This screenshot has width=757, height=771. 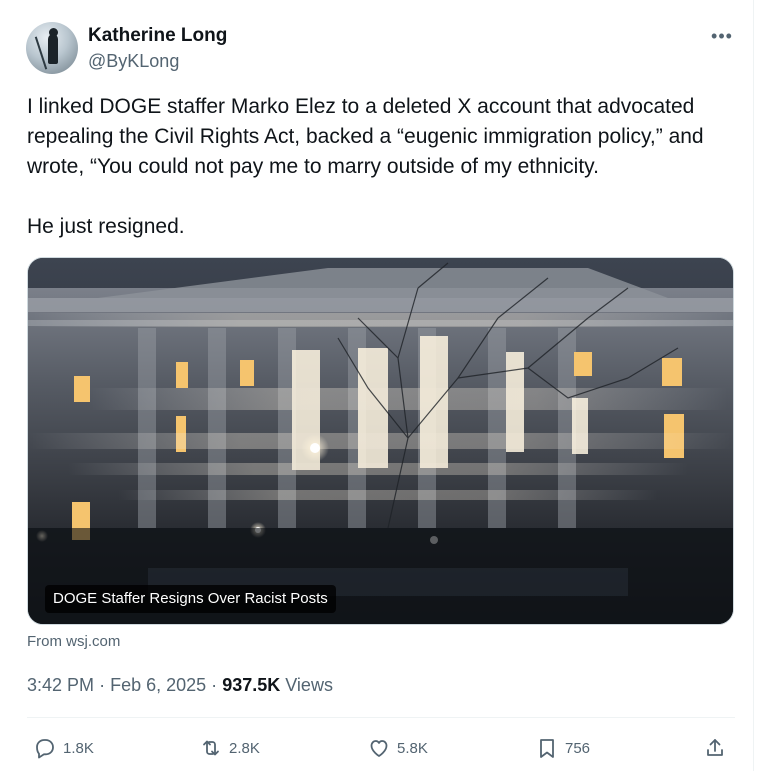 I want to click on tweet-paragraph: He just resigned., so click(x=106, y=226).